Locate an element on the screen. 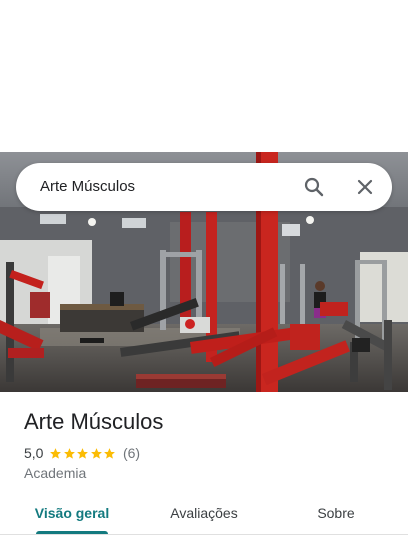  search-bar: Arte Músculos is located at coordinates (204, 187).